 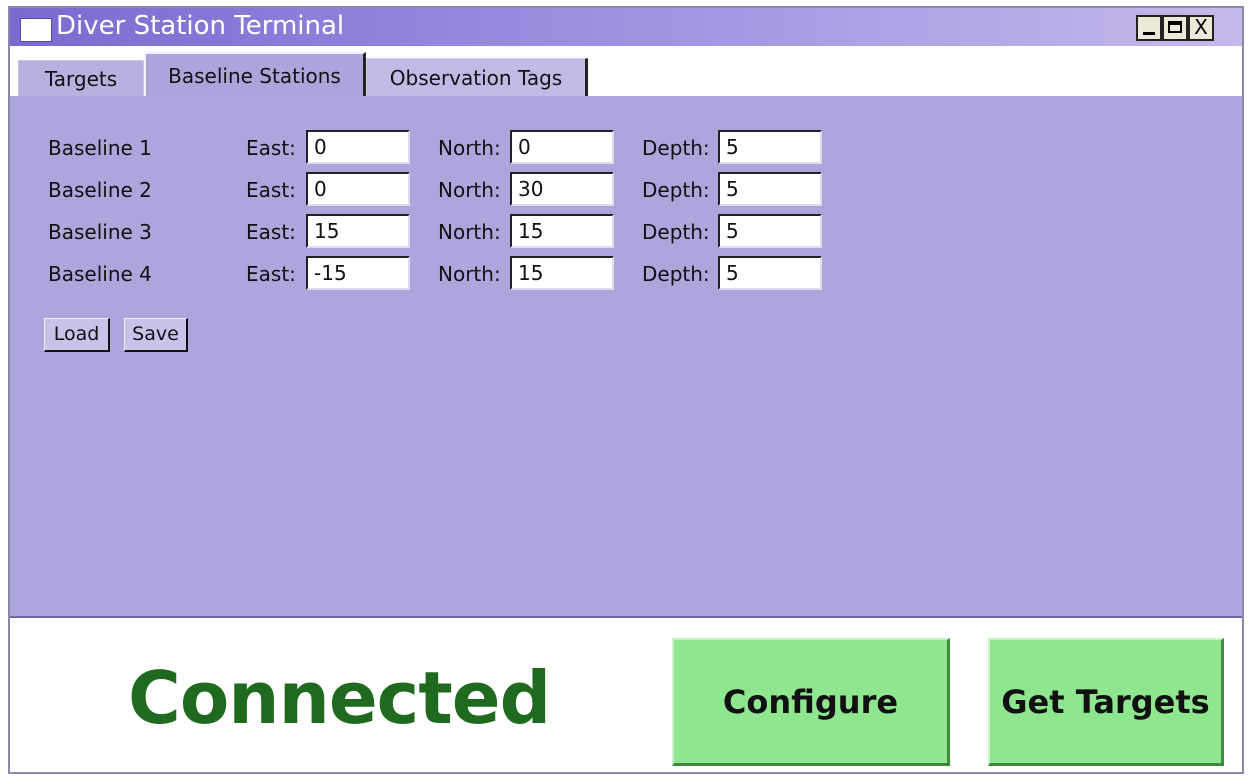 What do you see at coordinates (358, 189) in the screenshot?
I see `baseline-2-east-input: 0` at bounding box center [358, 189].